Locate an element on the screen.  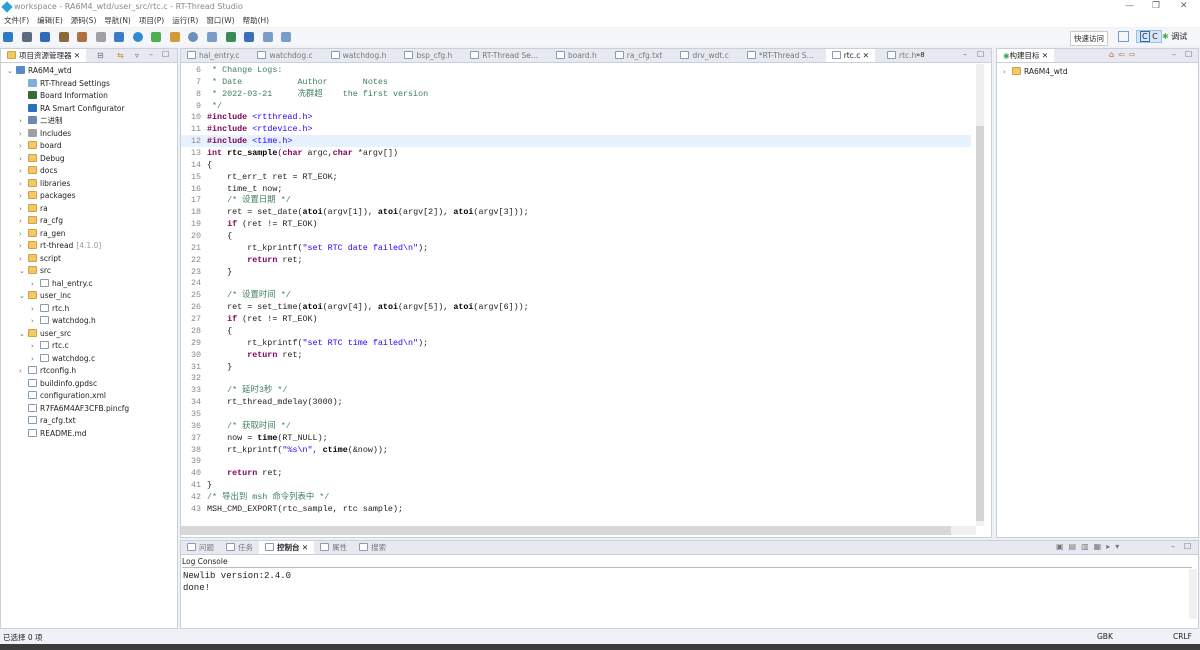
console-tab: 控制台 ✕ is located at coordinates (287, 547).